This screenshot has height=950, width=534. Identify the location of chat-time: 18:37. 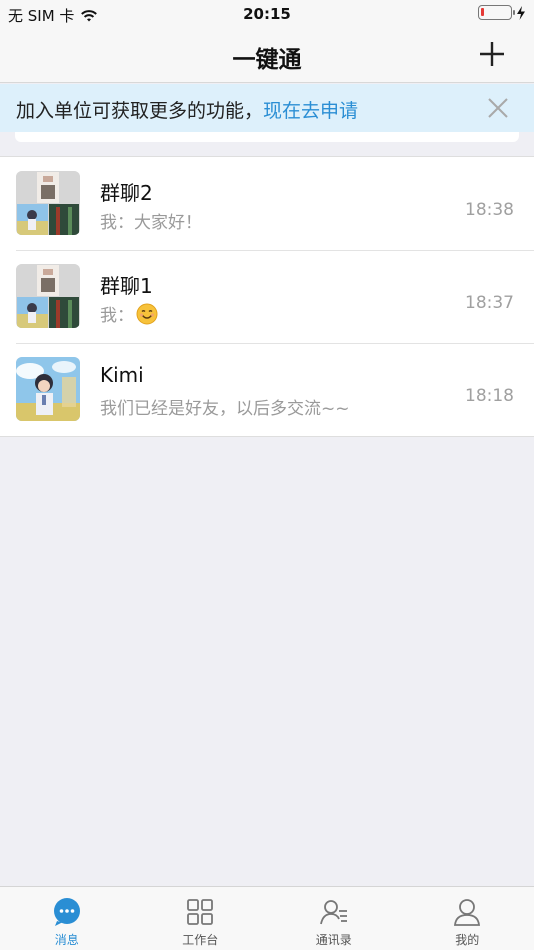
(489, 303).